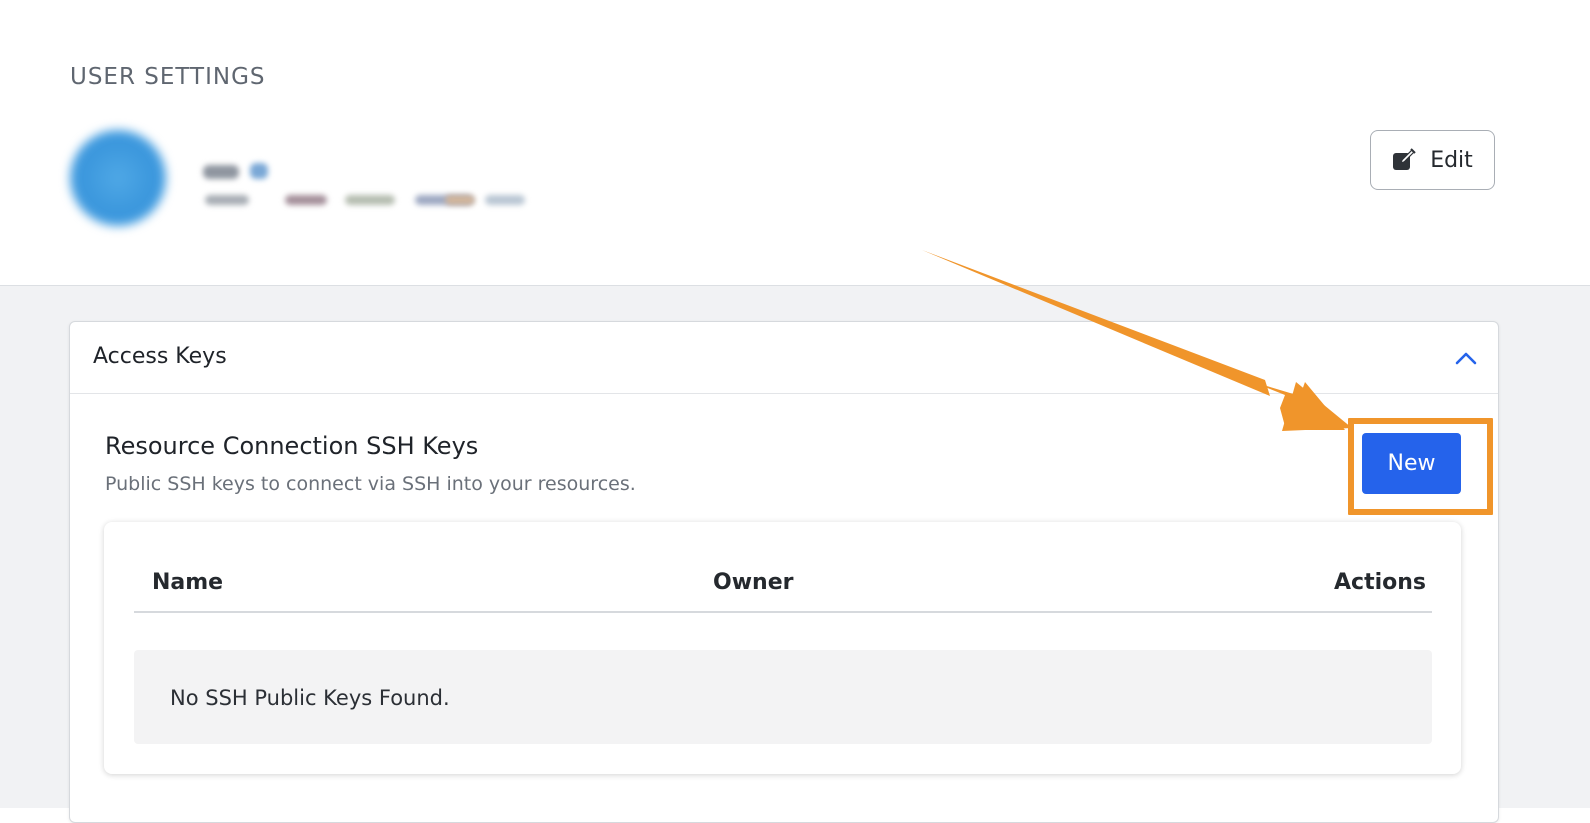 The width and height of the screenshot is (1590, 823). What do you see at coordinates (310, 698) in the screenshot?
I see `empty-state-message: No SSH Public Keys Found.` at bounding box center [310, 698].